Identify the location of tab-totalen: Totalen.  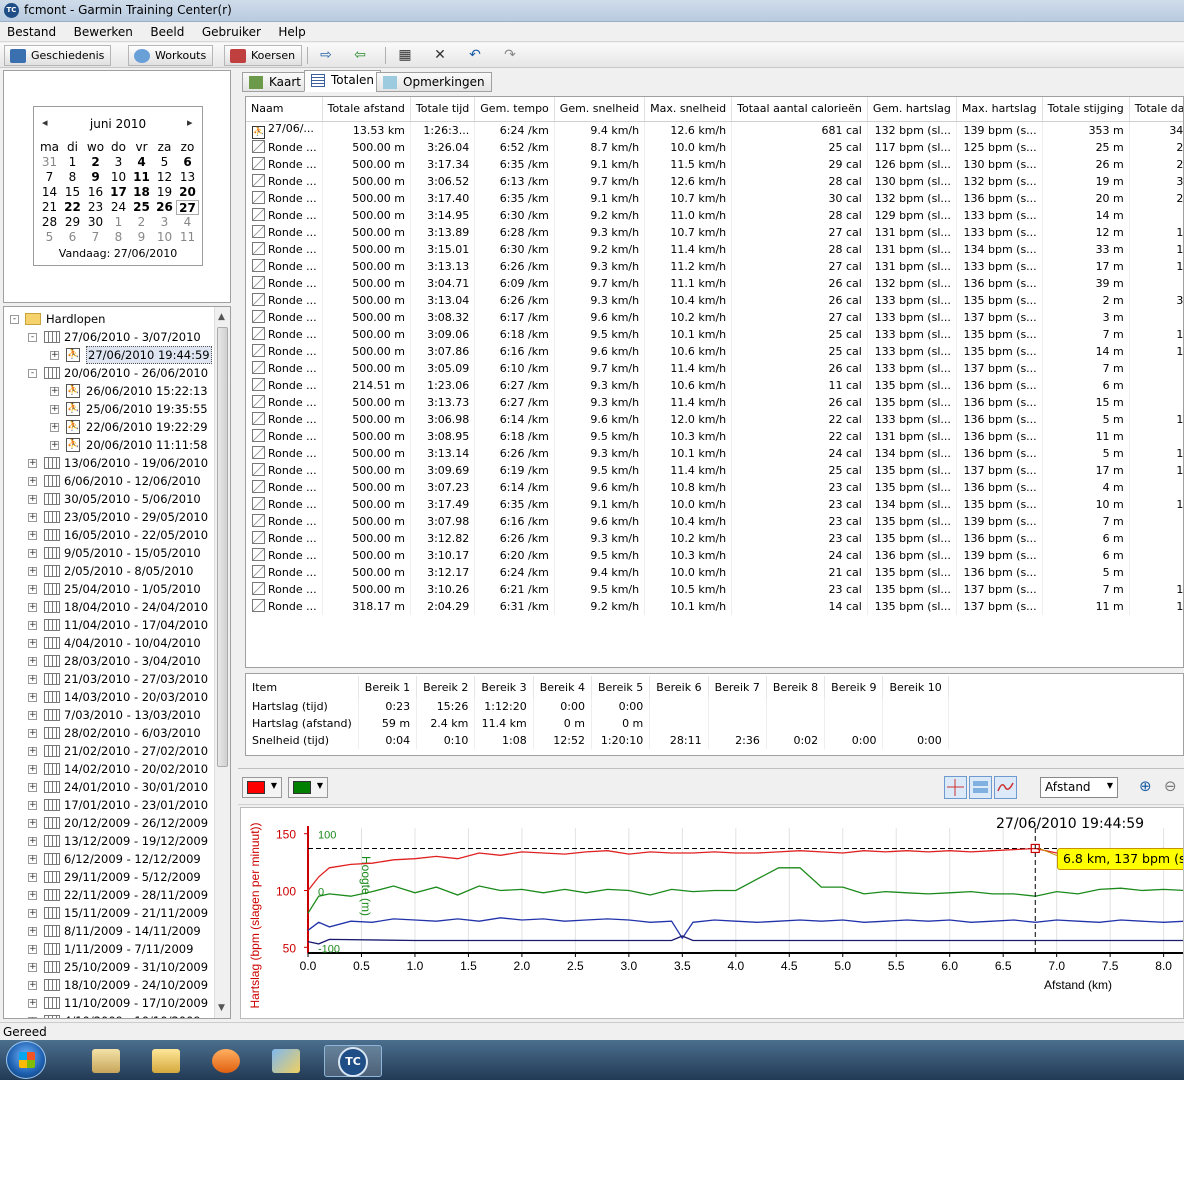
(343, 81).